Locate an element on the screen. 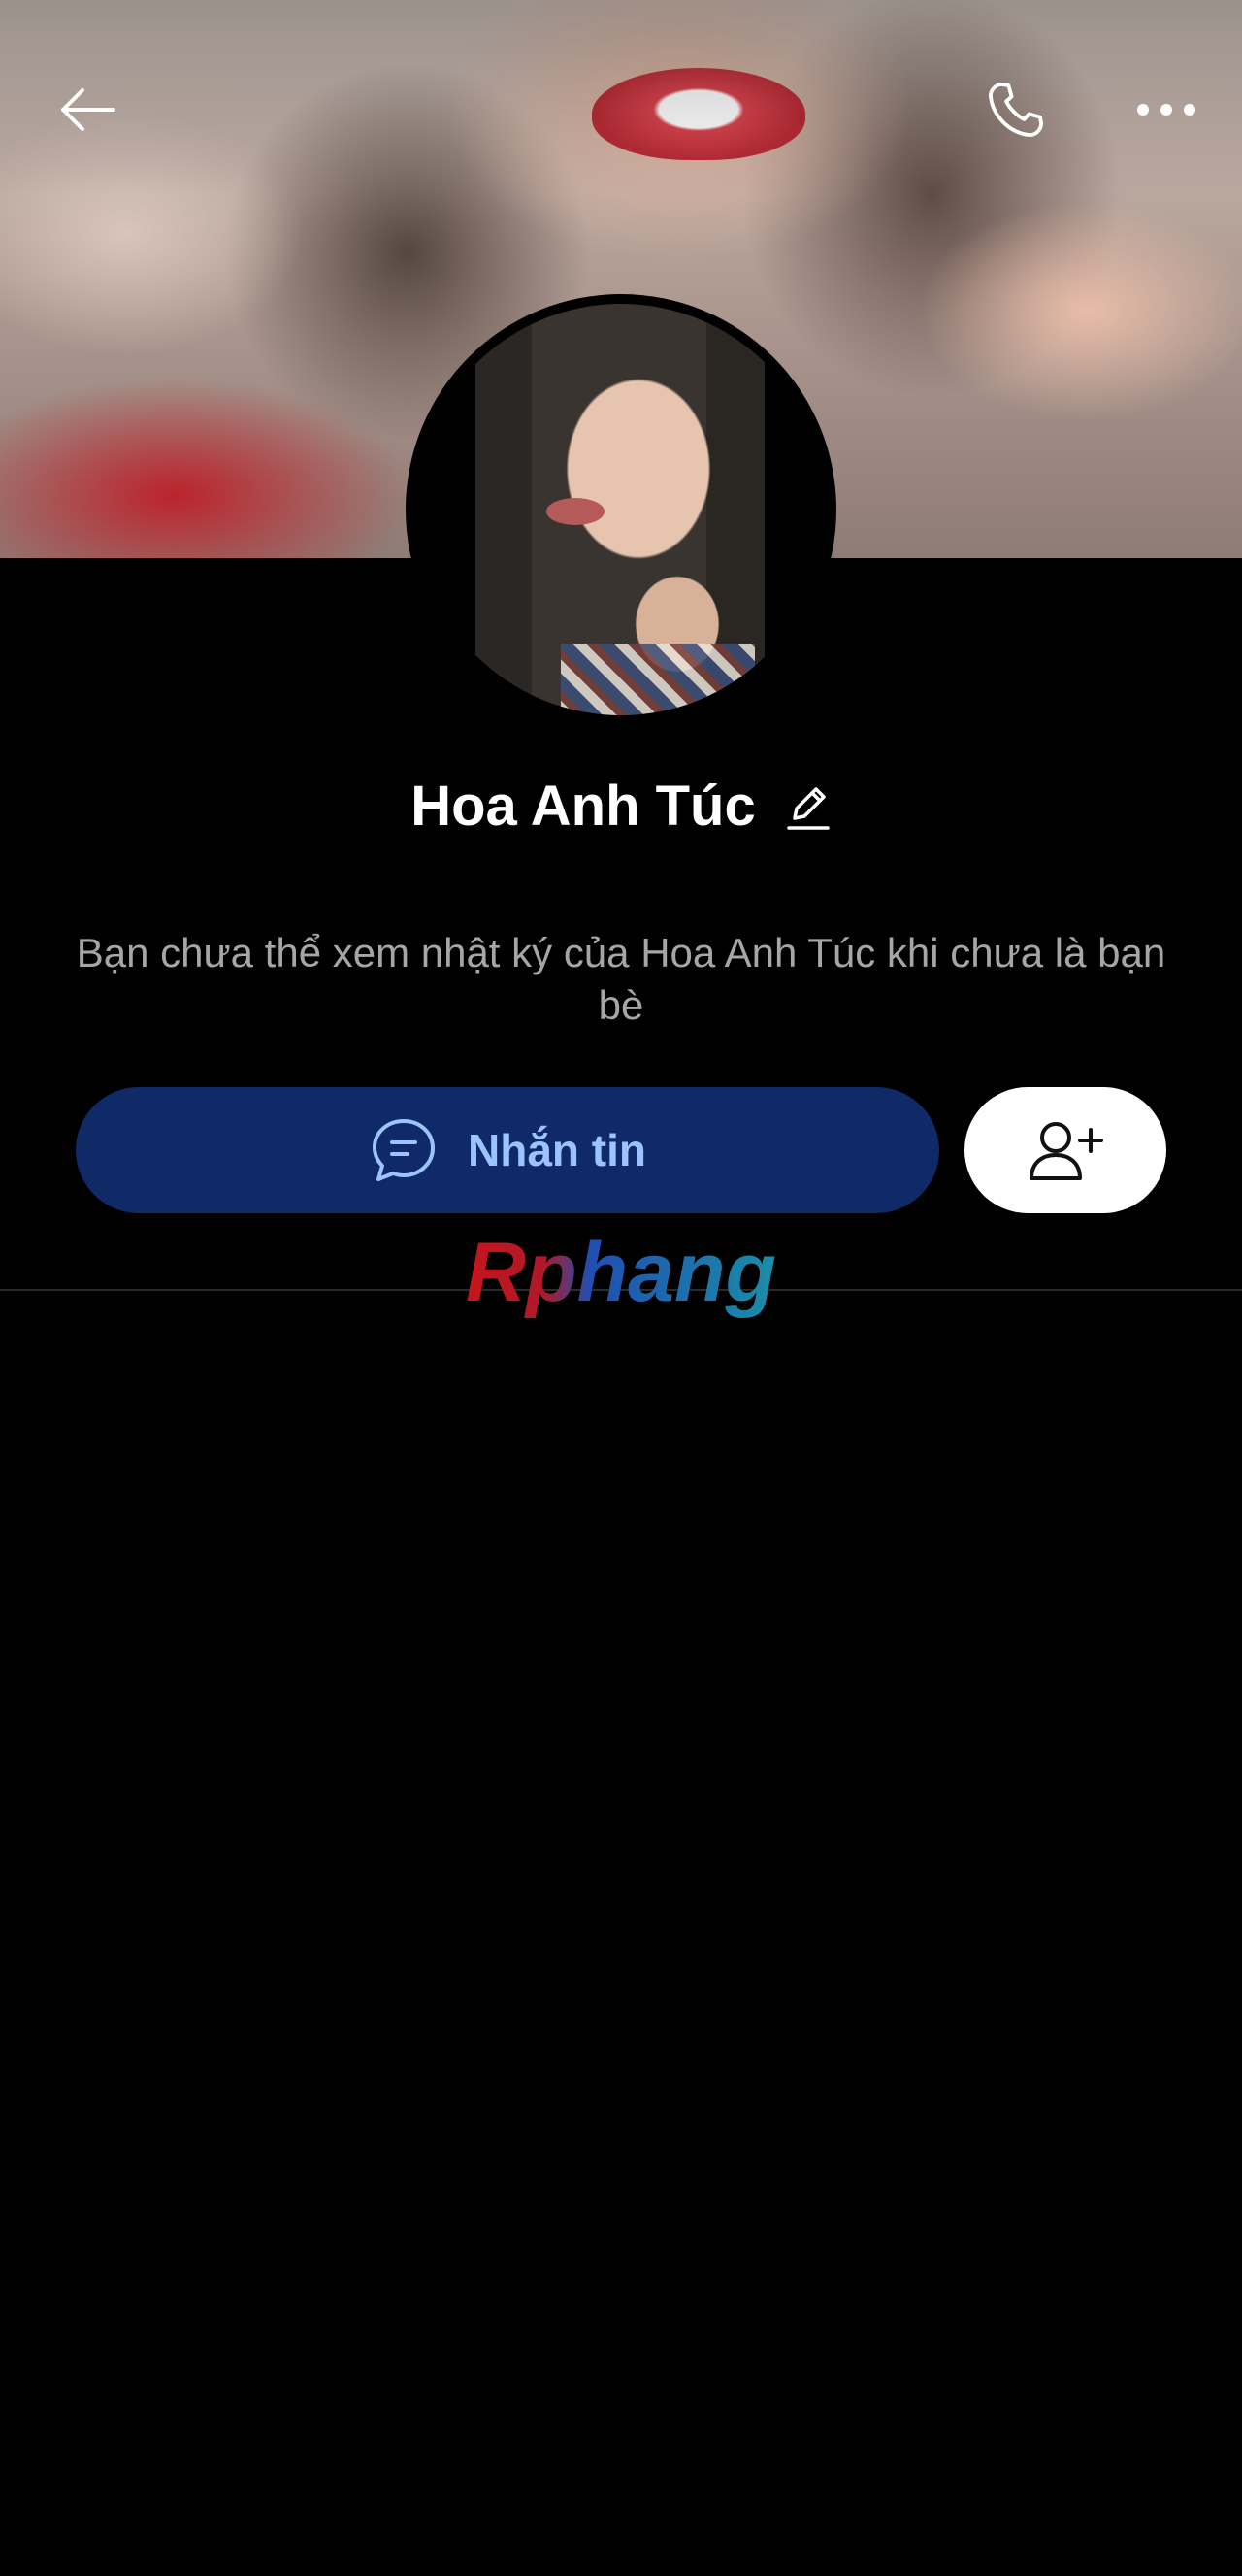 The width and height of the screenshot is (1242, 2576). message-button: Nhắn tin is located at coordinates (507, 1150).